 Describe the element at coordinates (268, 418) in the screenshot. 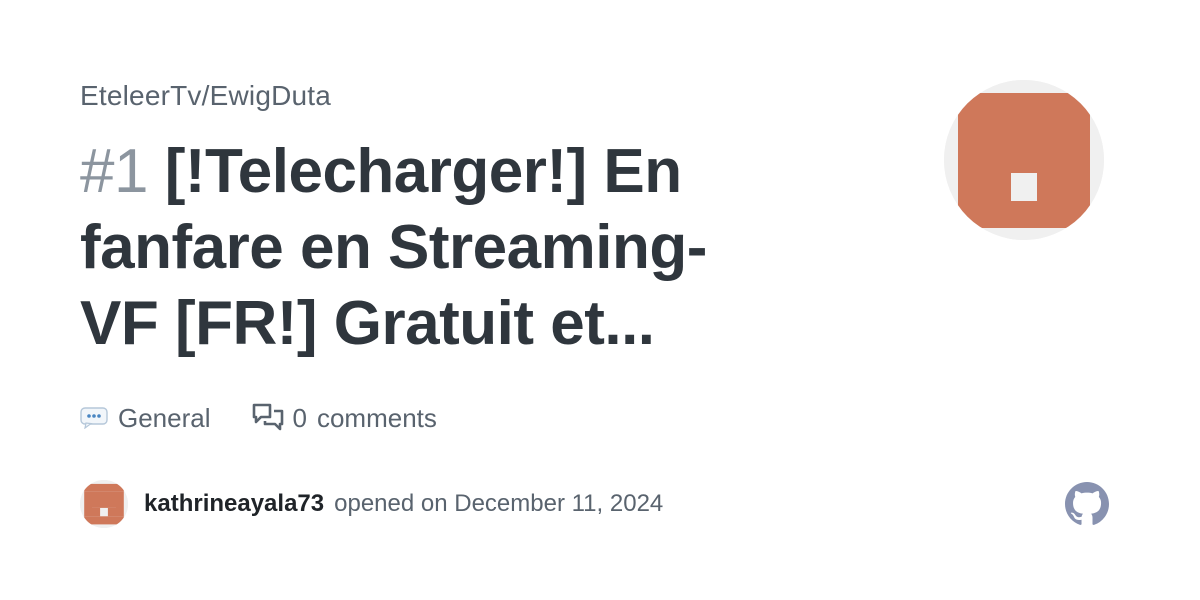

I see `comment-discussion-icon` at that location.